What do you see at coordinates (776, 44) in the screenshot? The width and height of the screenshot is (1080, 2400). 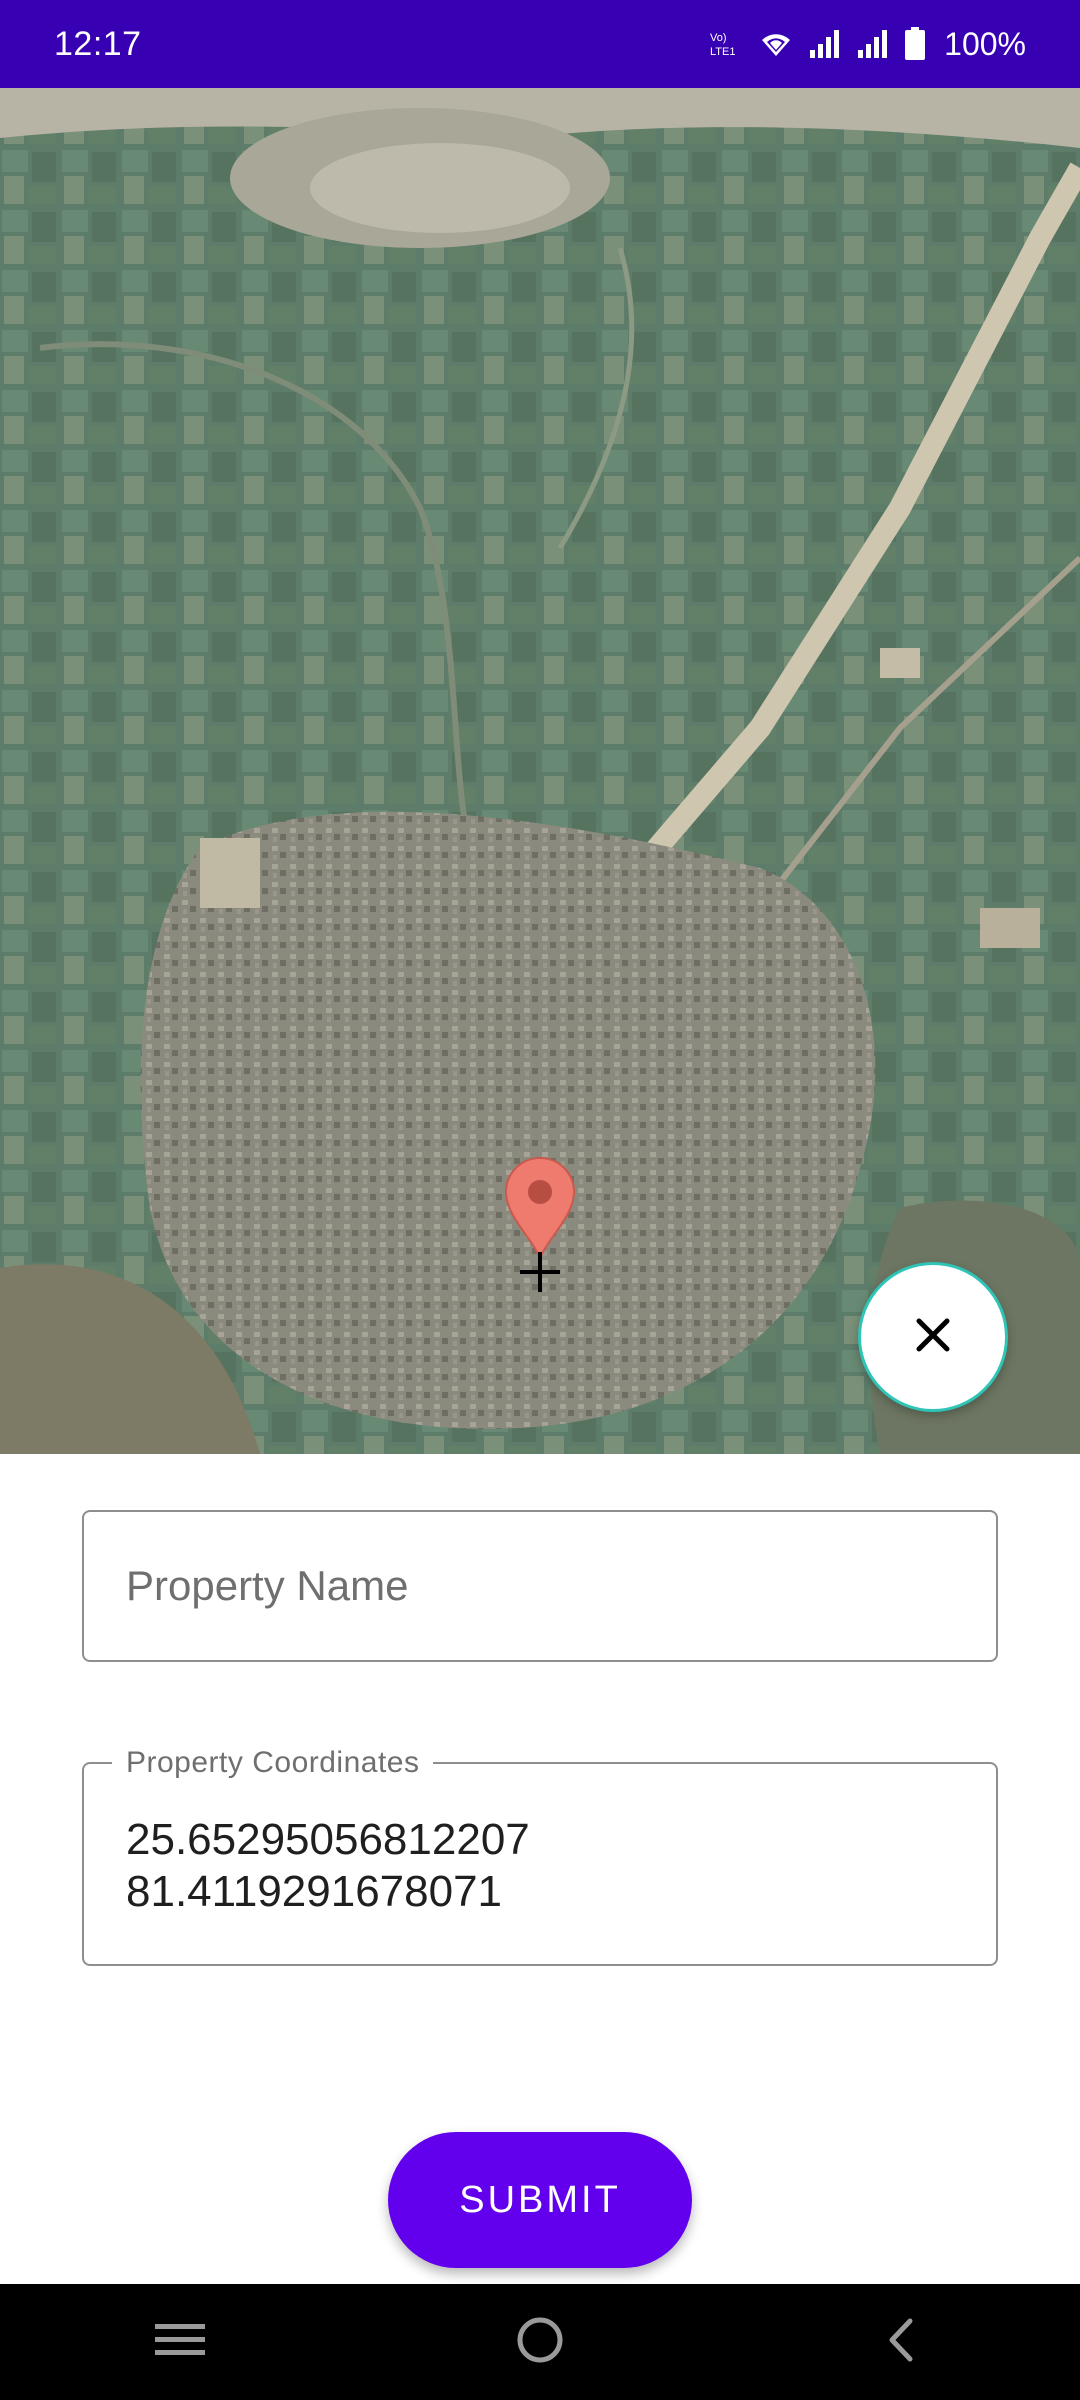 I see `wifi-icon` at bounding box center [776, 44].